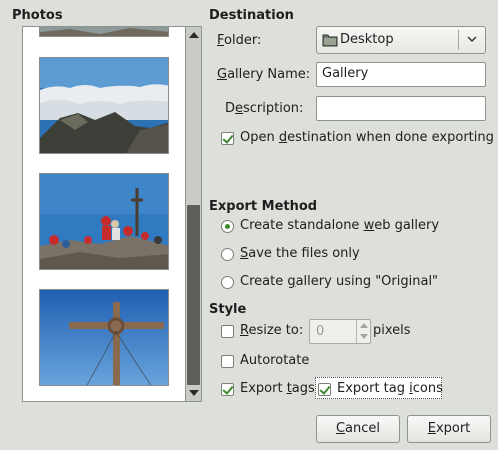  What do you see at coordinates (472, 39) in the screenshot?
I see `chevron-down-icon` at bounding box center [472, 39].